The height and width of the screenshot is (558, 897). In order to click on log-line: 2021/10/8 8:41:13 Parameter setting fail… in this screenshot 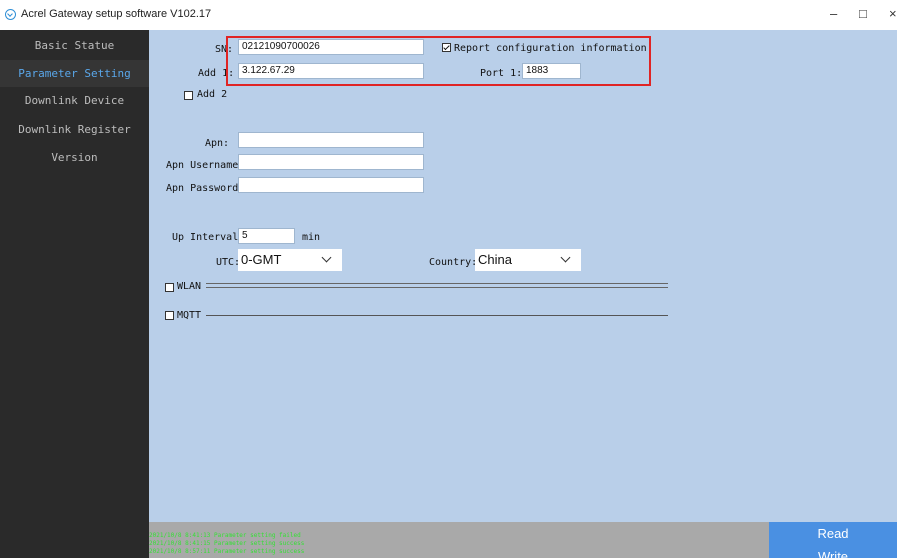, I will do `click(225, 535)`.